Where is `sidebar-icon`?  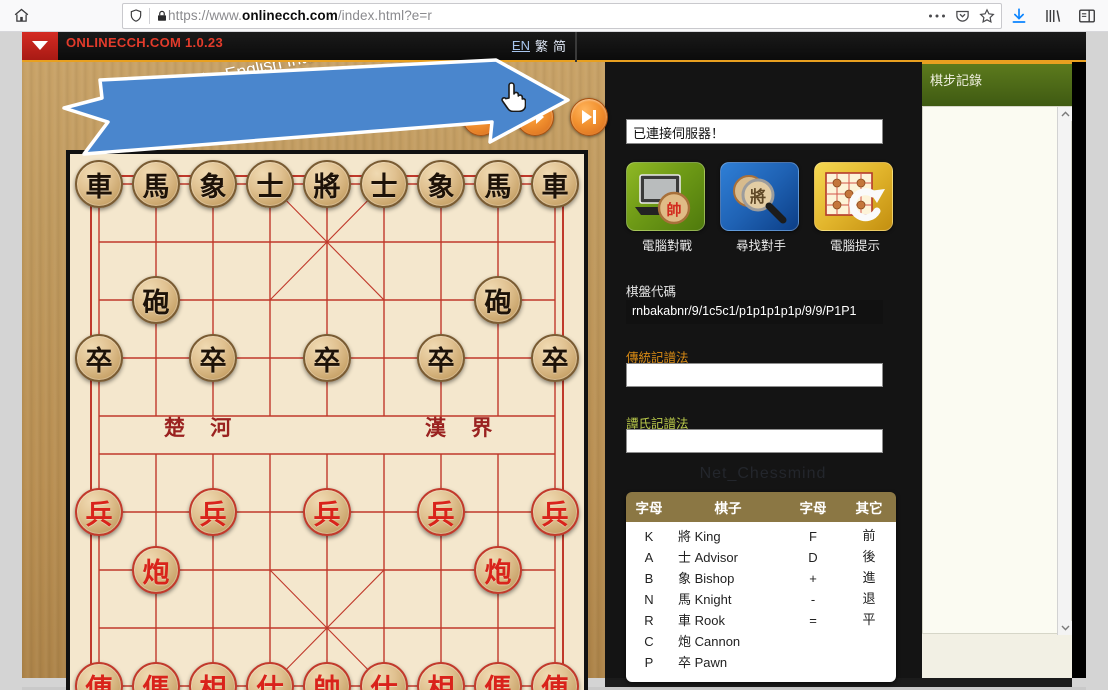
sidebar-icon is located at coordinates (1087, 16).